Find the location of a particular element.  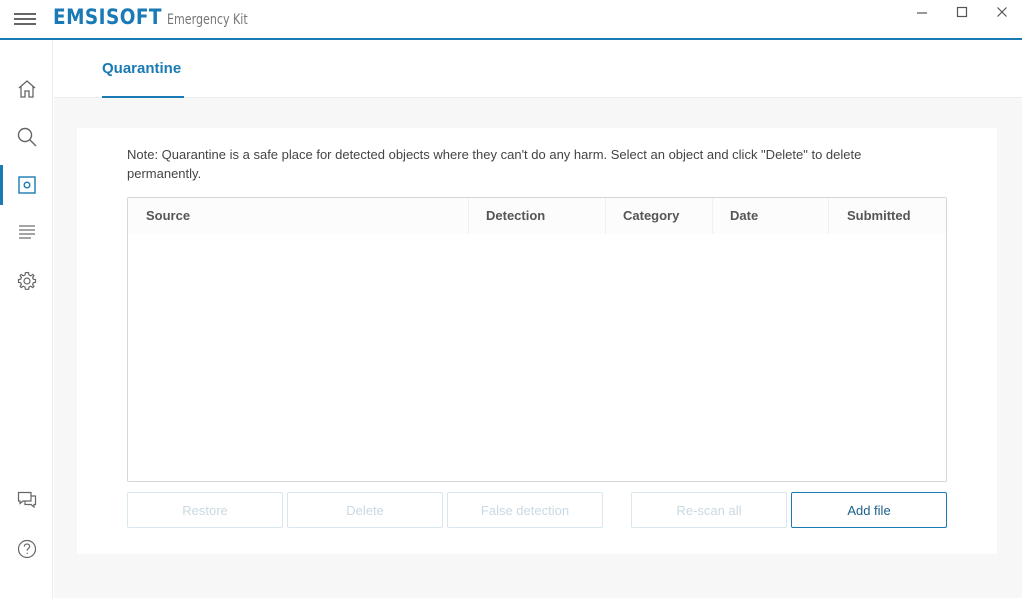

table-header: Source Detection Category Date Submitted is located at coordinates (537, 216).